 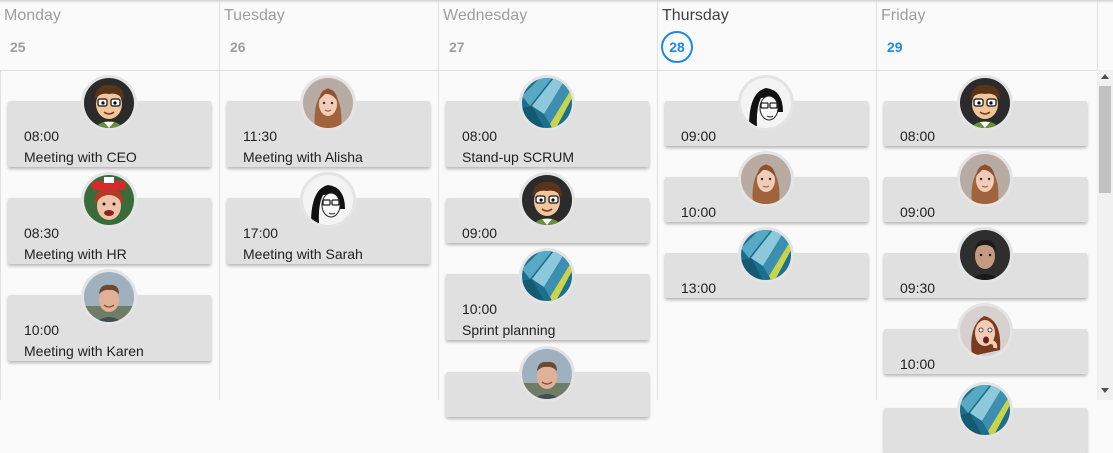 What do you see at coordinates (766, 35) in the screenshot?
I see `day-header-thursday: Thursday 28` at bounding box center [766, 35].